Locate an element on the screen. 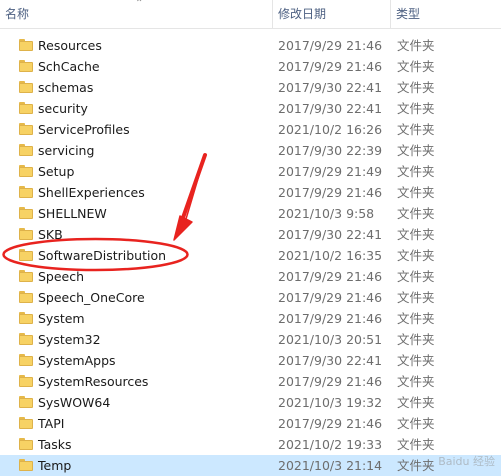 Image resolution: width=501 pixels, height=476 pixels. file-row: SysWOW64 2021/10/3 19:32 文件夹 is located at coordinates (250, 402).